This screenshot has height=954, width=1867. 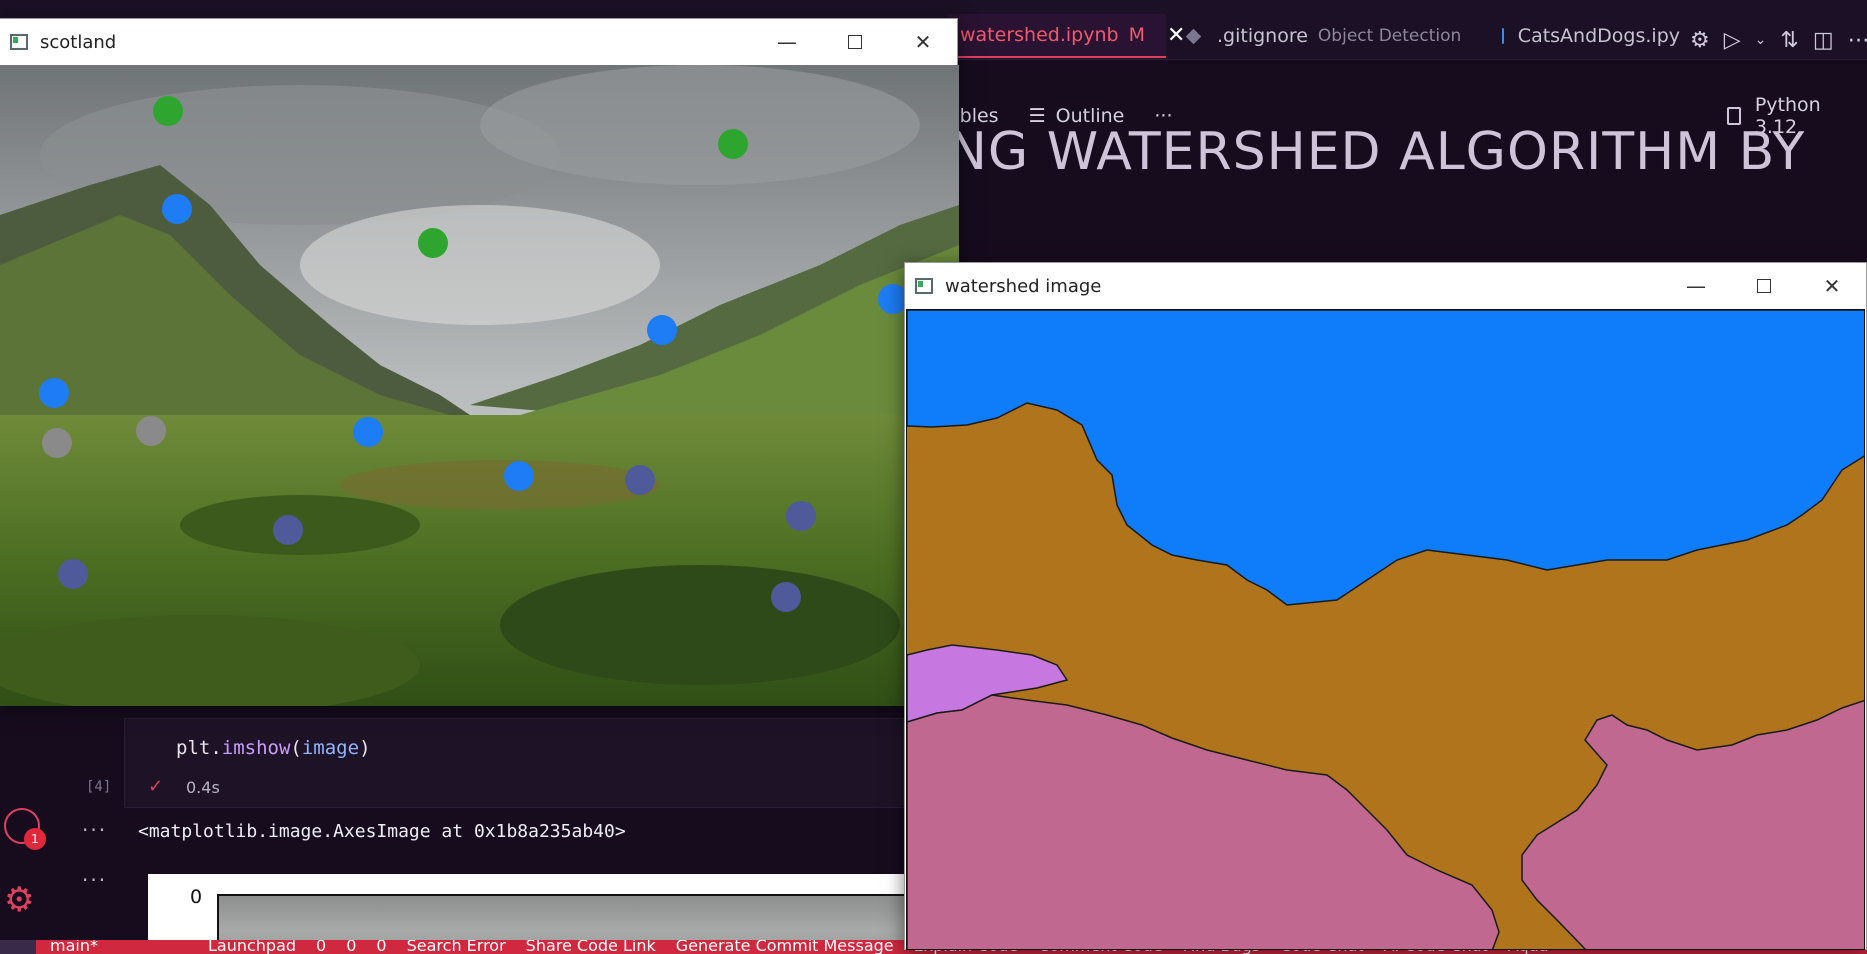 I want to click on compare-icon: ⇅, so click(x=1789, y=40).